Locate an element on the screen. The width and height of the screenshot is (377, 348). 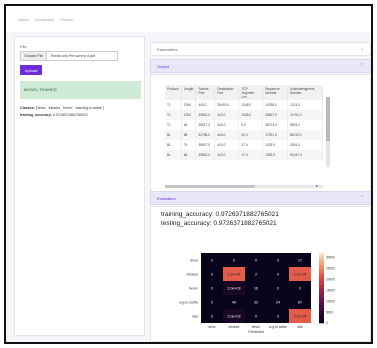
evaluation-accordion: Evaluation ⌃ is located at coordinates (260, 198).